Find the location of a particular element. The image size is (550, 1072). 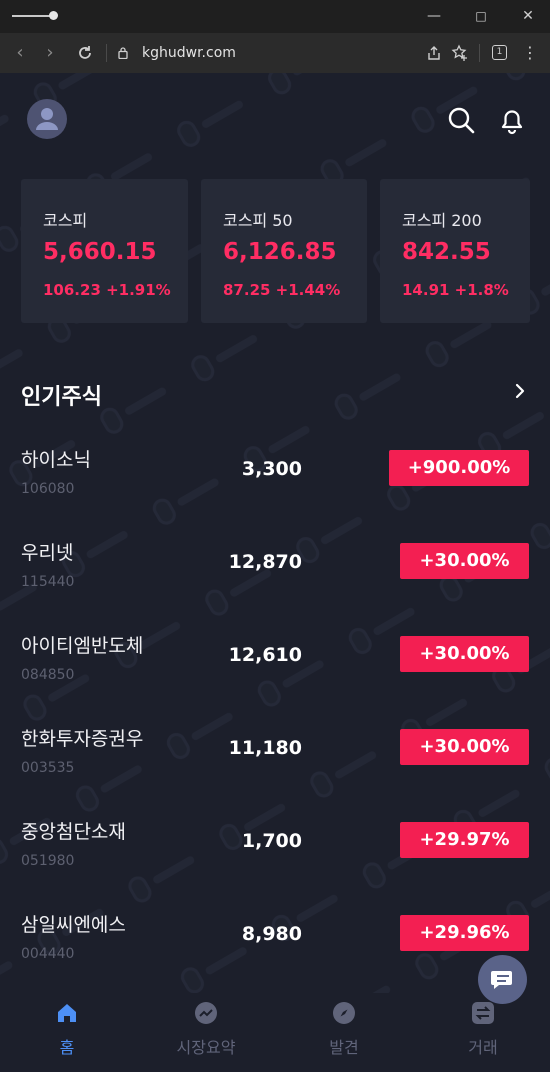

nav-label: 시장요약 is located at coordinates (206, 1047).